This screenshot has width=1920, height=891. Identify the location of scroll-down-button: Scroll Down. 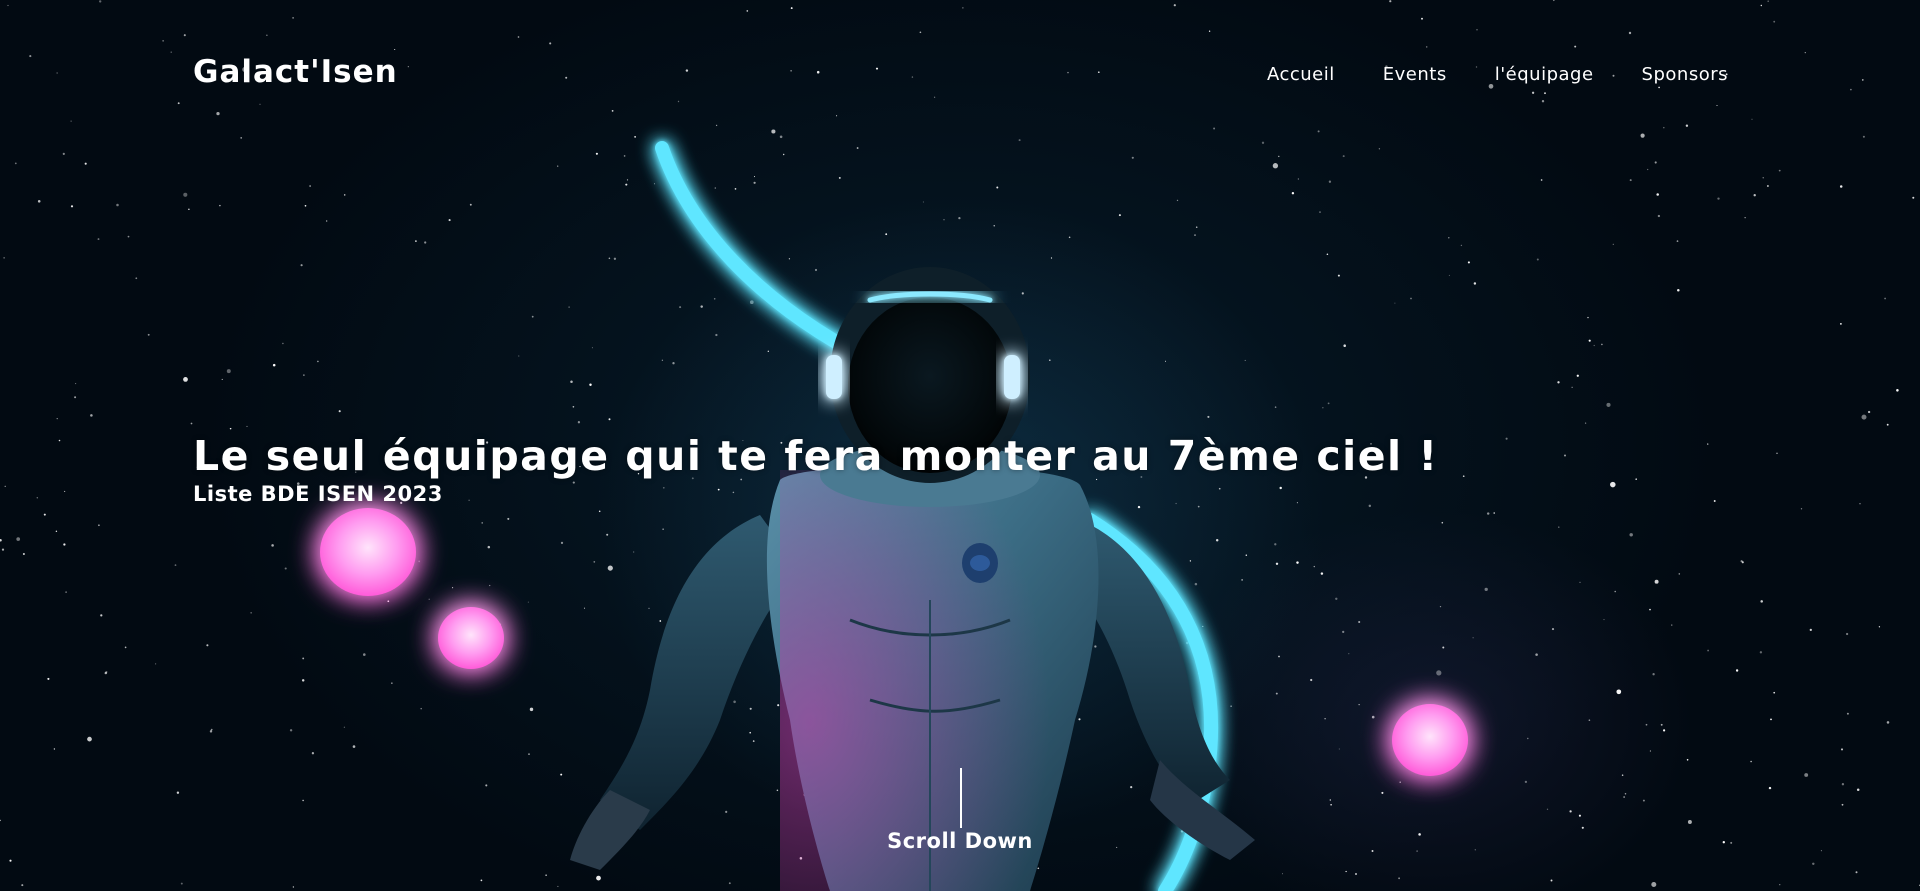
(960, 841).